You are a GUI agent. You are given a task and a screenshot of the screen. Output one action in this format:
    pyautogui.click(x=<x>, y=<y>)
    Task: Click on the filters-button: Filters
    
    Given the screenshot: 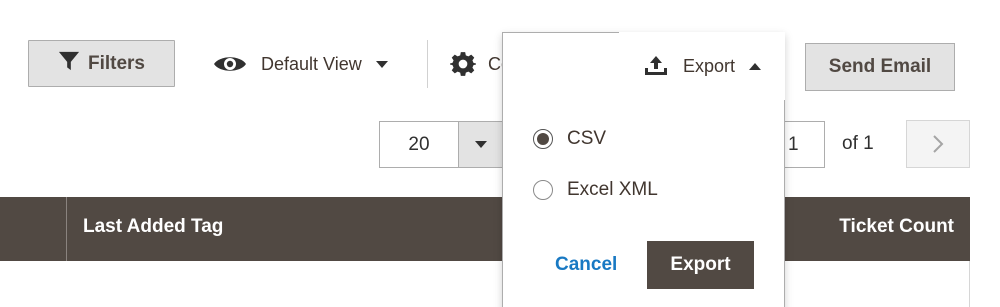 What is the action you would take?
    pyautogui.click(x=101, y=63)
    